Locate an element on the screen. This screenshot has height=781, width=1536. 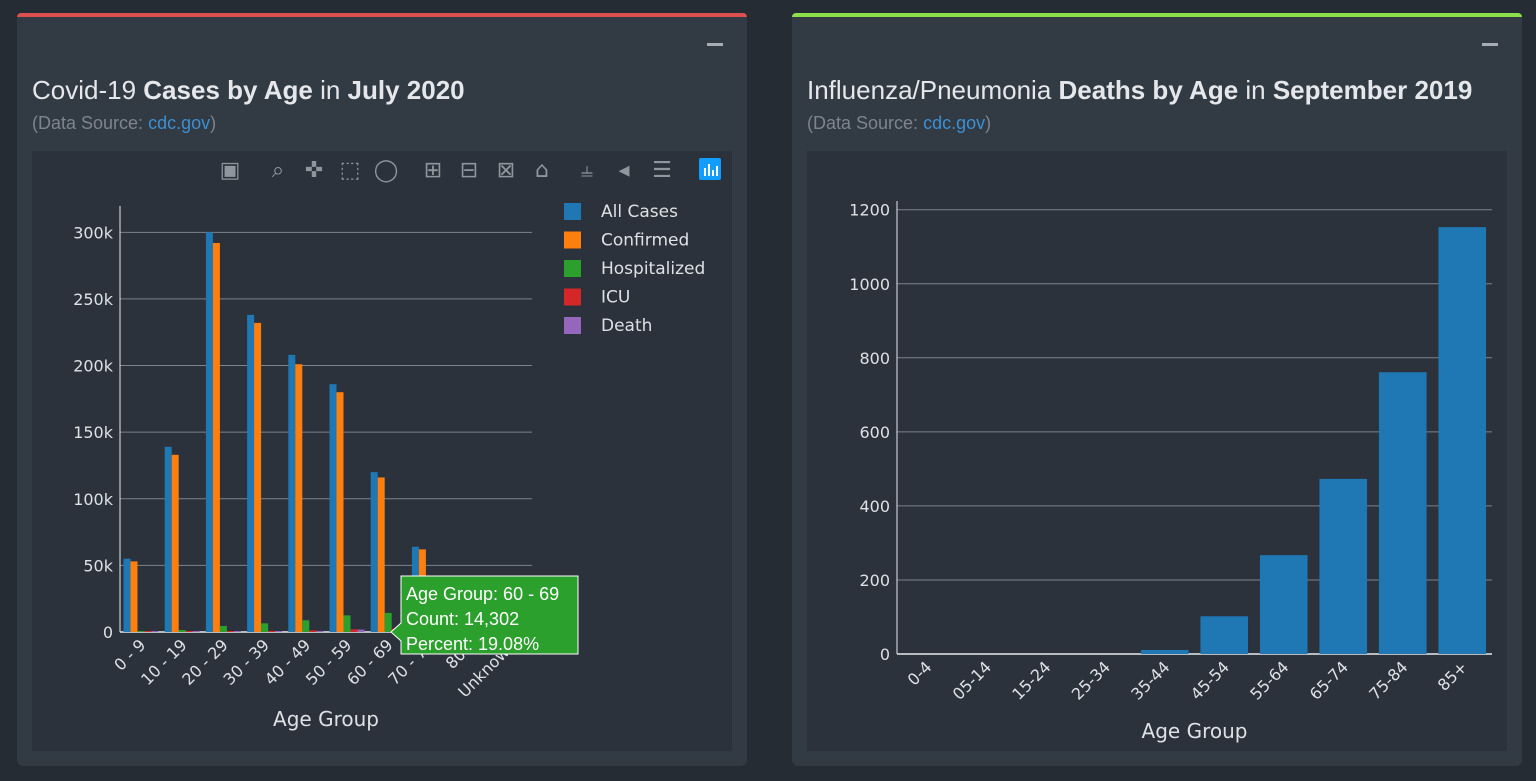
autoscale-icon: ⊠ is located at coordinates (506, 170).